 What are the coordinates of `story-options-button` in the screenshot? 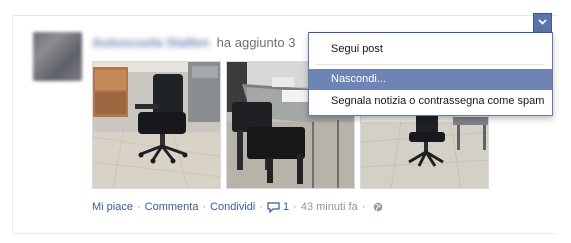 It's located at (542, 23).